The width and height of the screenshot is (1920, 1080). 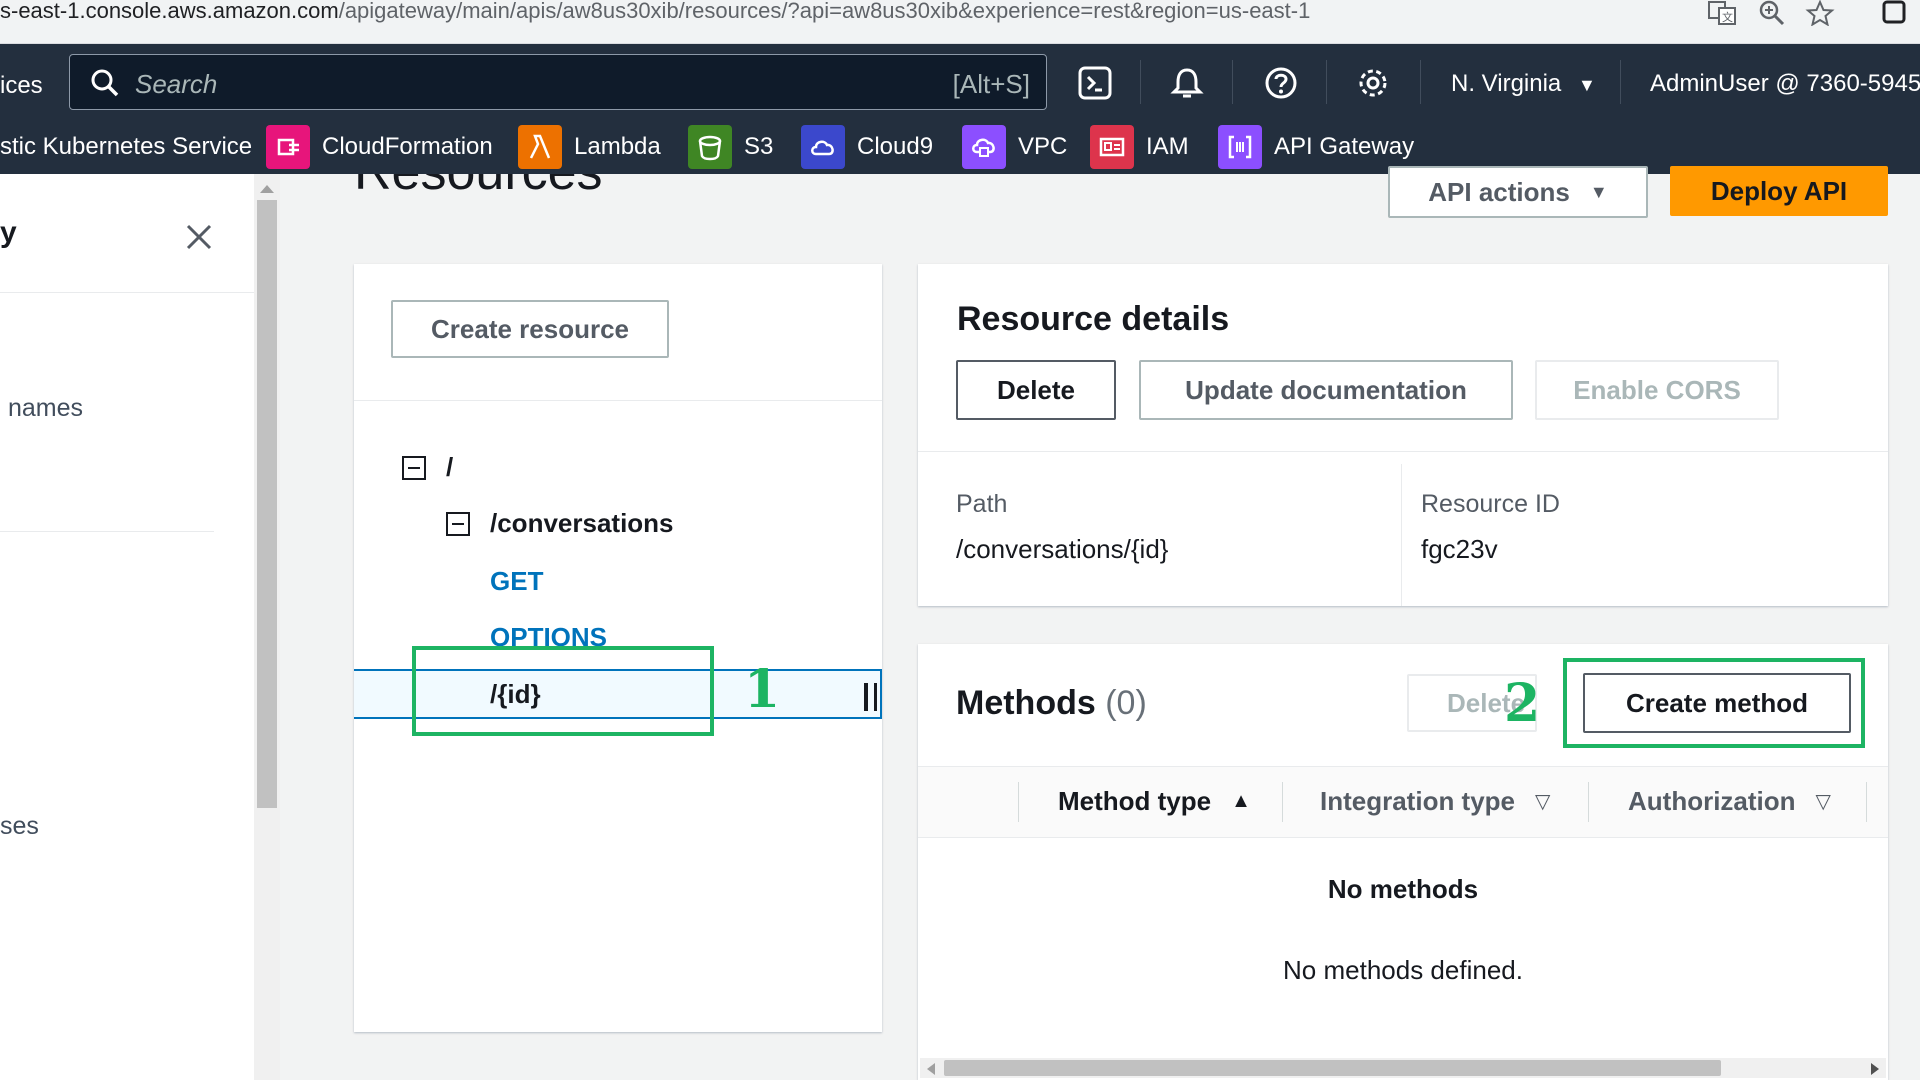 What do you see at coordinates (19, 826) in the screenshot?
I see `leftnav-item-usage-plans: ses` at bounding box center [19, 826].